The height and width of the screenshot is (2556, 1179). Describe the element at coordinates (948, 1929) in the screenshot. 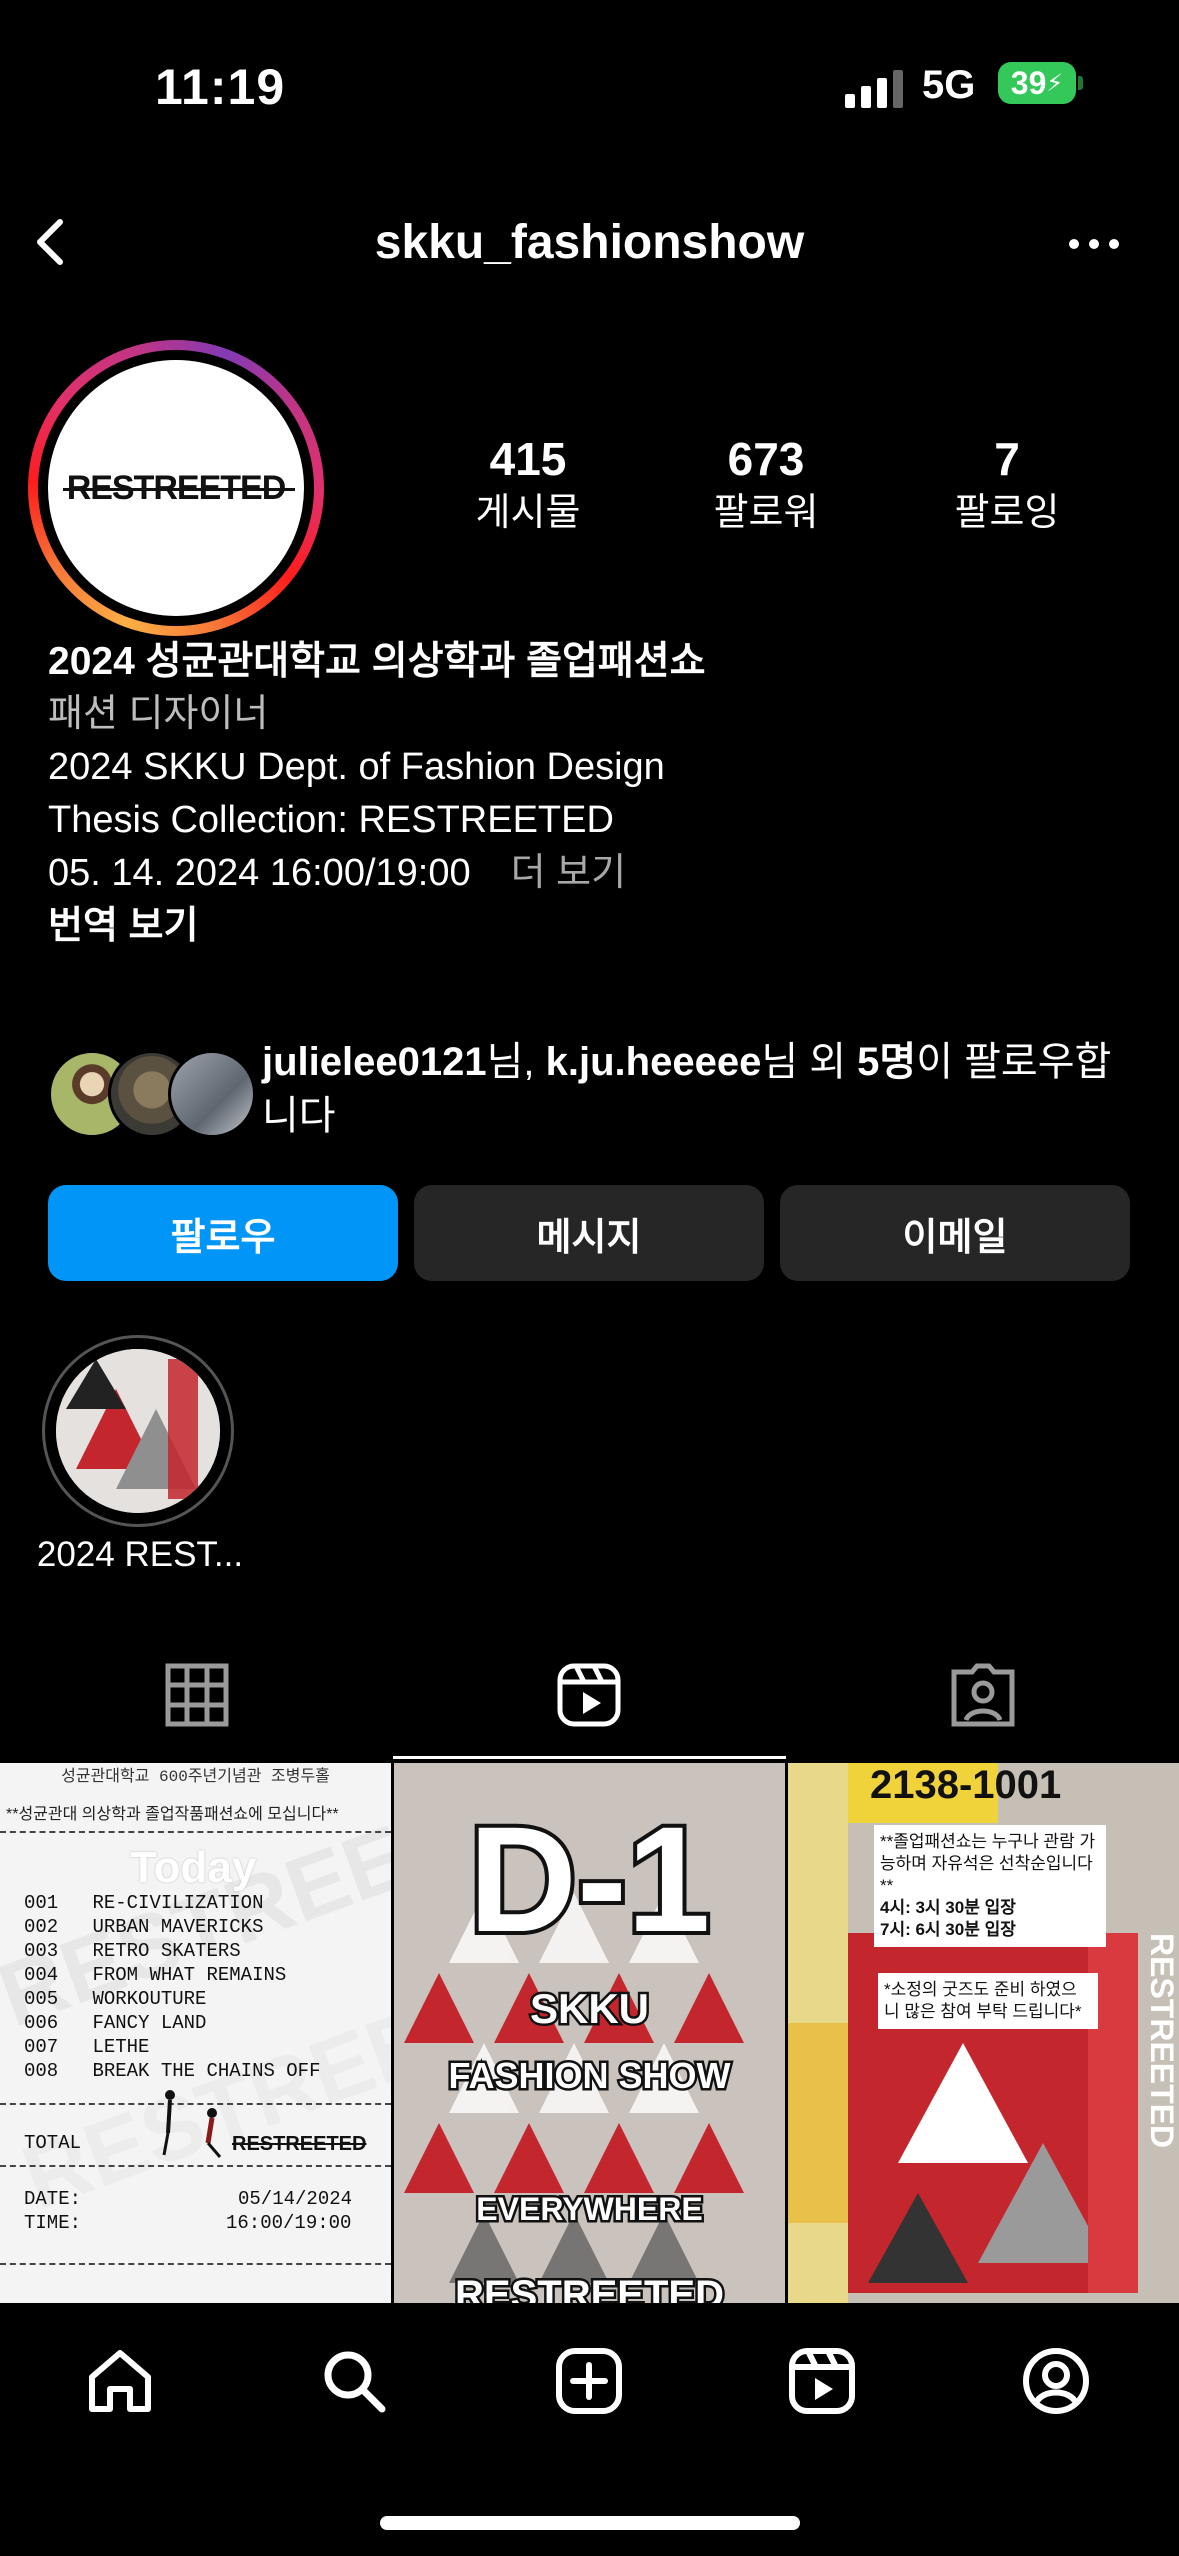

I see `notice-text-3: 7시: 6시 30분 입장` at that location.